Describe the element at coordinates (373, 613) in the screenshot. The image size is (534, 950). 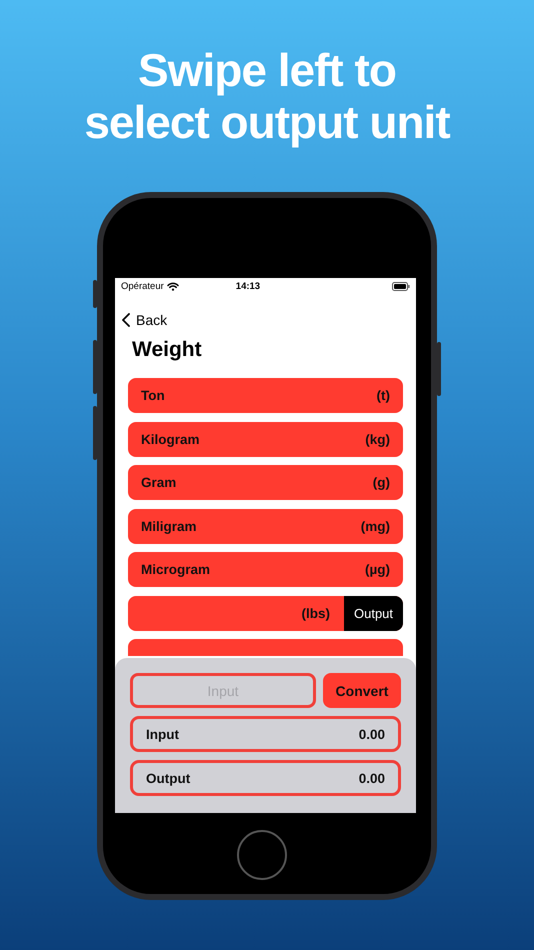
I see `output-button: Output` at that location.